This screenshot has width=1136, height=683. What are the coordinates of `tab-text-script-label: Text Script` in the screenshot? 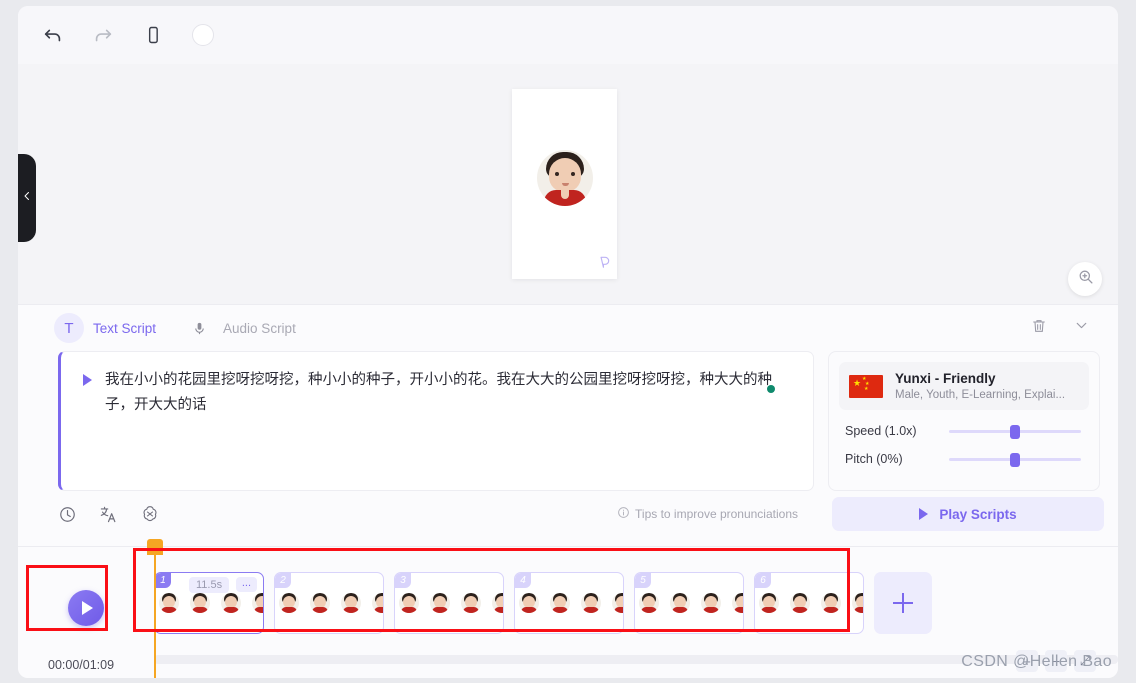 It's located at (125, 328).